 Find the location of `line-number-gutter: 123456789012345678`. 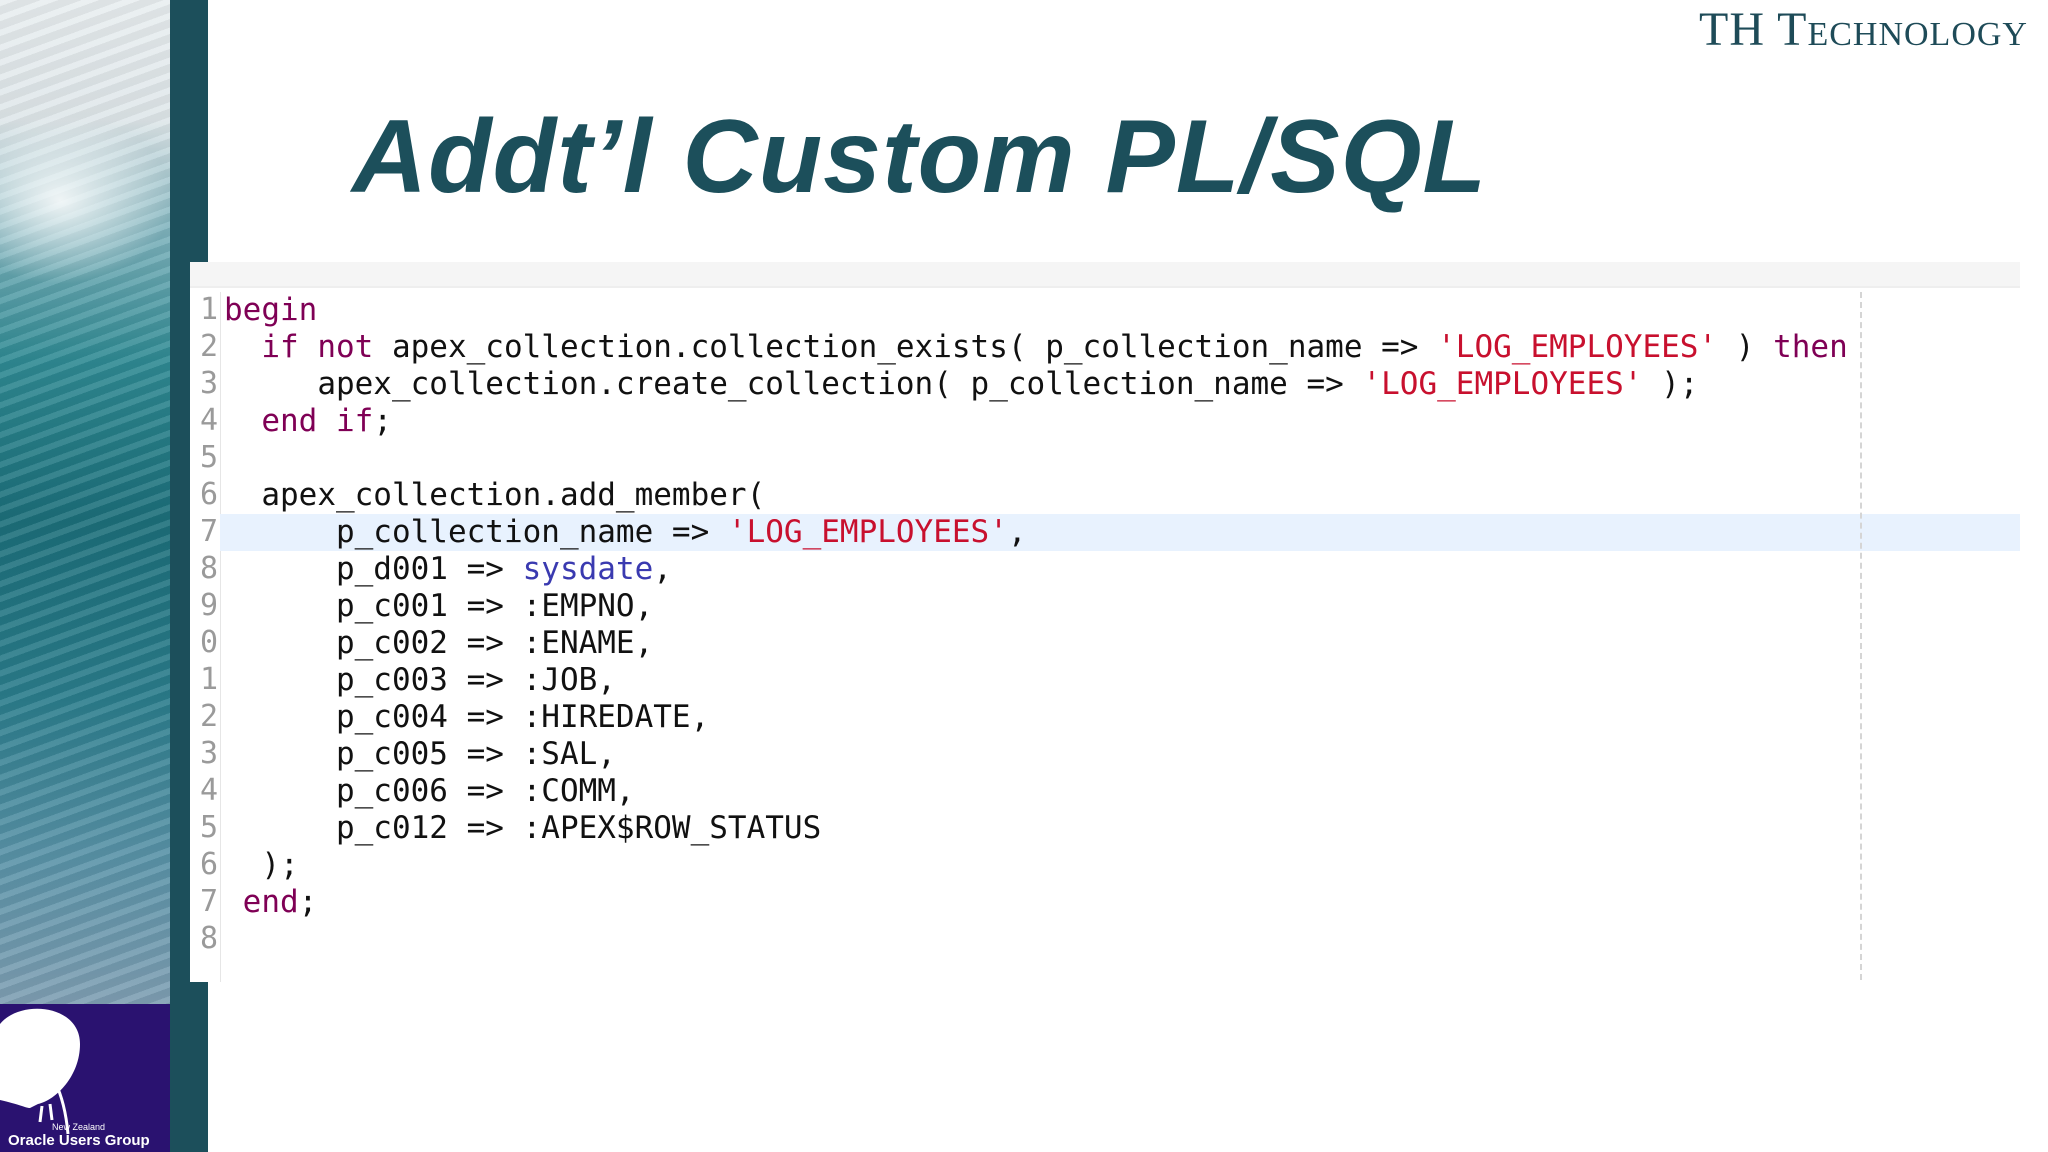

line-number-gutter: 123456789012345678 is located at coordinates (205, 637).